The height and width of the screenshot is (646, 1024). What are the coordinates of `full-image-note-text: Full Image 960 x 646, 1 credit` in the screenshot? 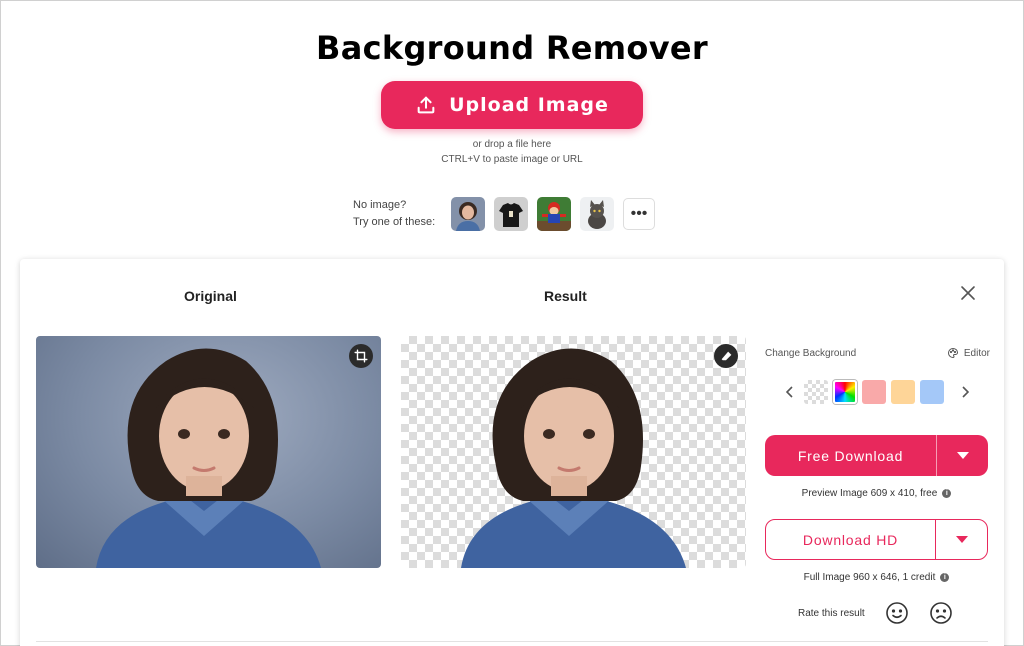 It's located at (869, 577).